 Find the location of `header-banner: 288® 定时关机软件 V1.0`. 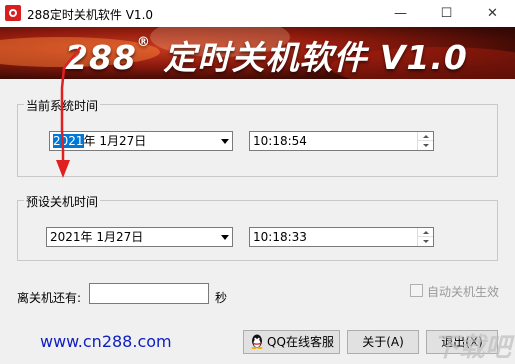

header-banner: 288® 定时关机软件 V1.0 is located at coordinates (257, 53).